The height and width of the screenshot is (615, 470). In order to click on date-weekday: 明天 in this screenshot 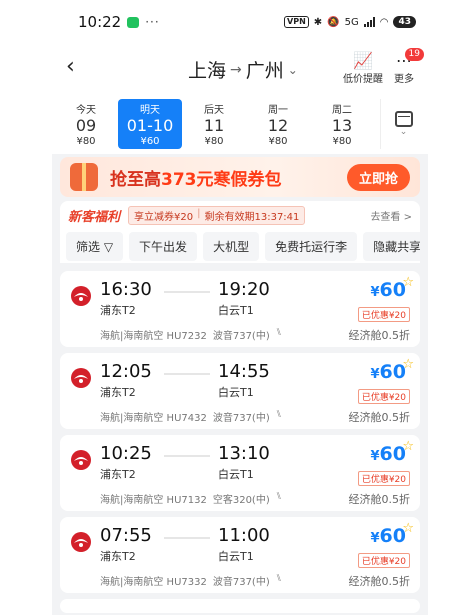, I will do `click(150, 110)`.